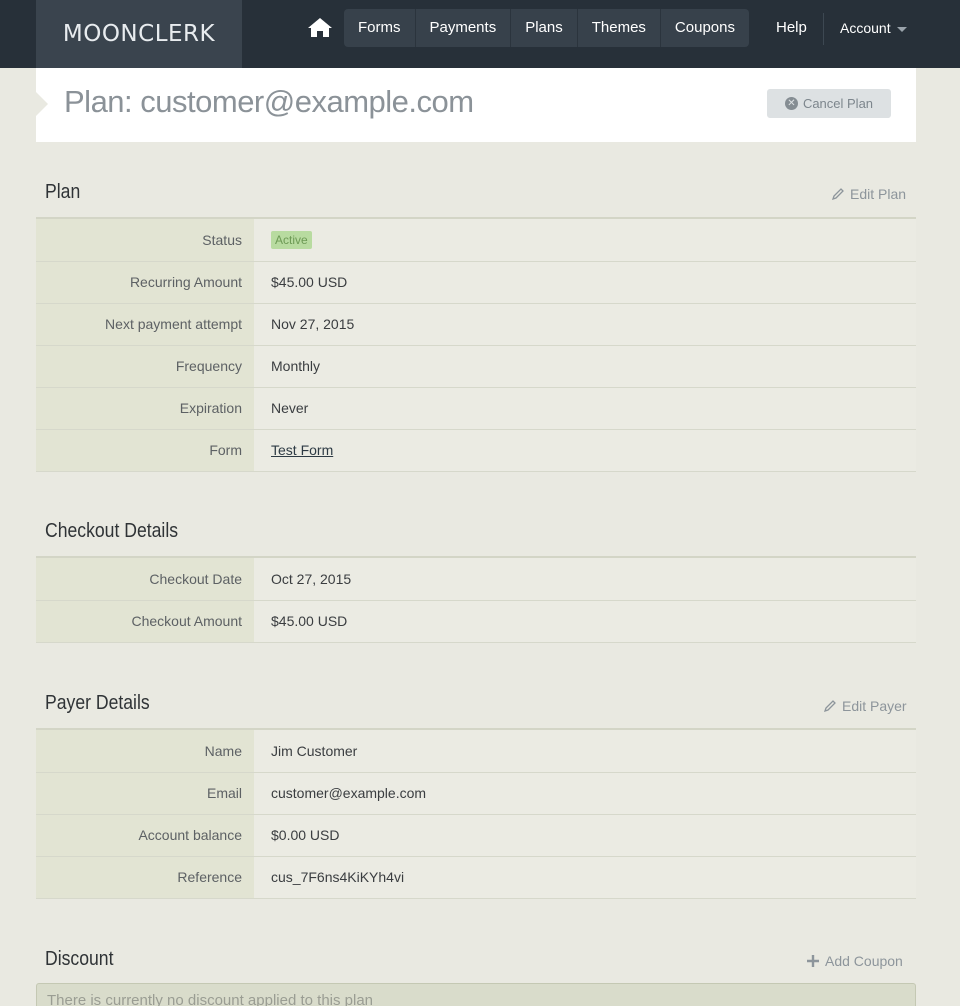  I want to click on row-value: Test Form, so click(585, 450).